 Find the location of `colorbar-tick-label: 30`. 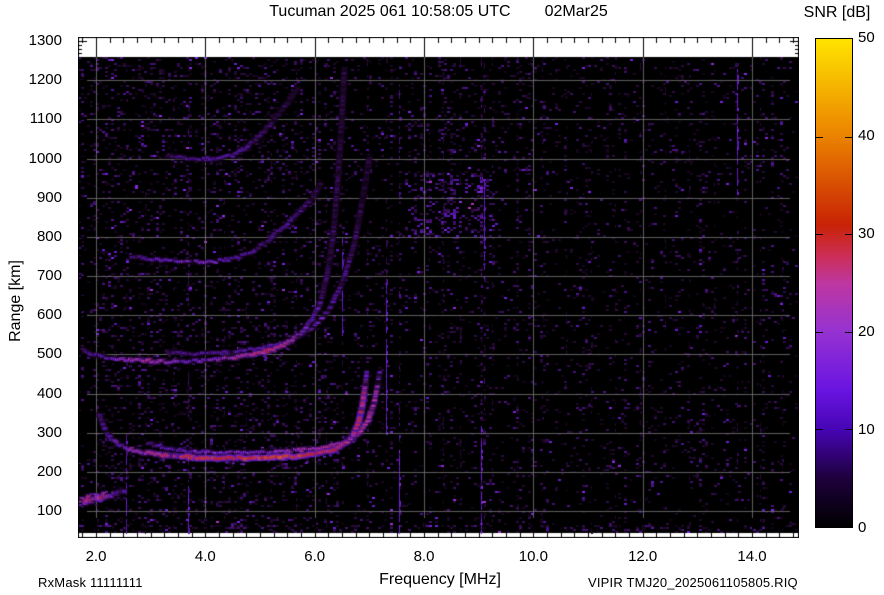

colorbar-tick-label: 30 is located at coordinates (866, 233).